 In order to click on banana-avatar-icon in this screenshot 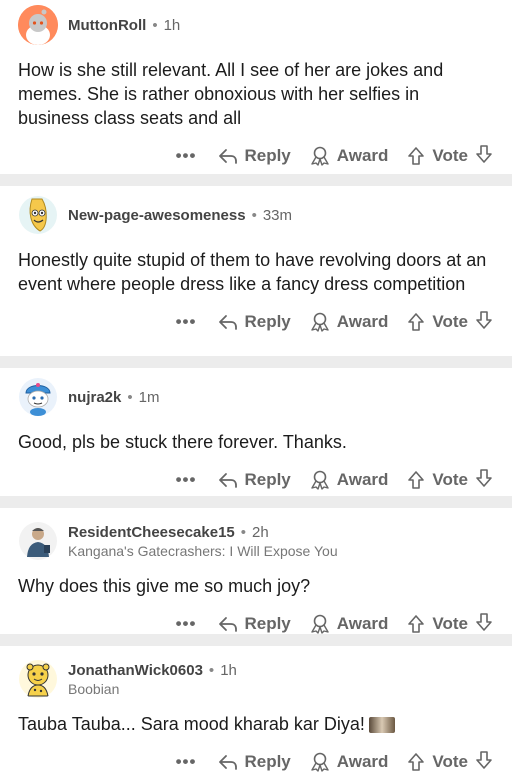, I will do `click(38, 215)`.